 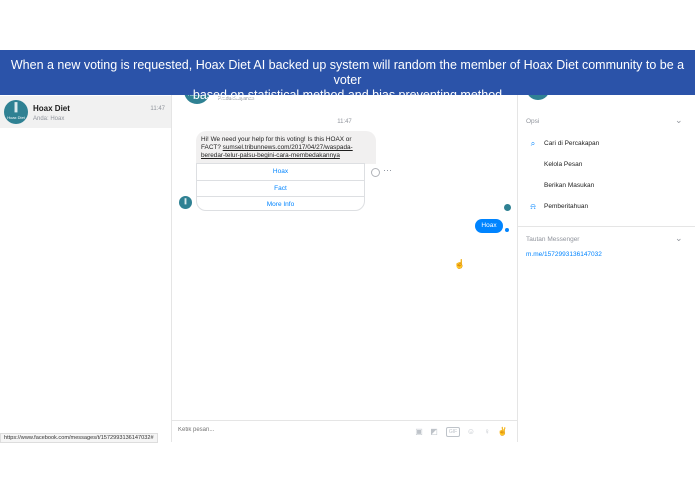 I want to click on options-section-title: Opsi, so click(x=533, y=121).